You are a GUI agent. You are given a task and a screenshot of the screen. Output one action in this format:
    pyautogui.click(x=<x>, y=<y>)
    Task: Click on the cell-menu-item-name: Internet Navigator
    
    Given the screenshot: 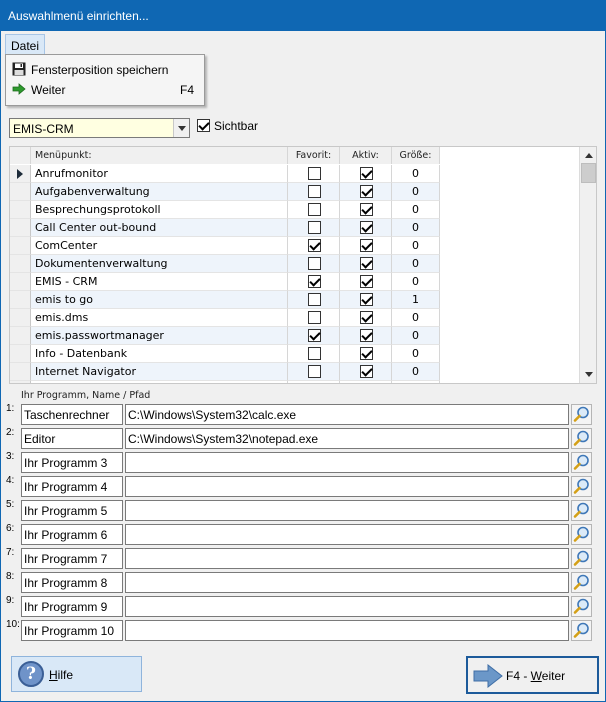 What is the action you would take?
    pyautogui.click(x=159, y=372)
    